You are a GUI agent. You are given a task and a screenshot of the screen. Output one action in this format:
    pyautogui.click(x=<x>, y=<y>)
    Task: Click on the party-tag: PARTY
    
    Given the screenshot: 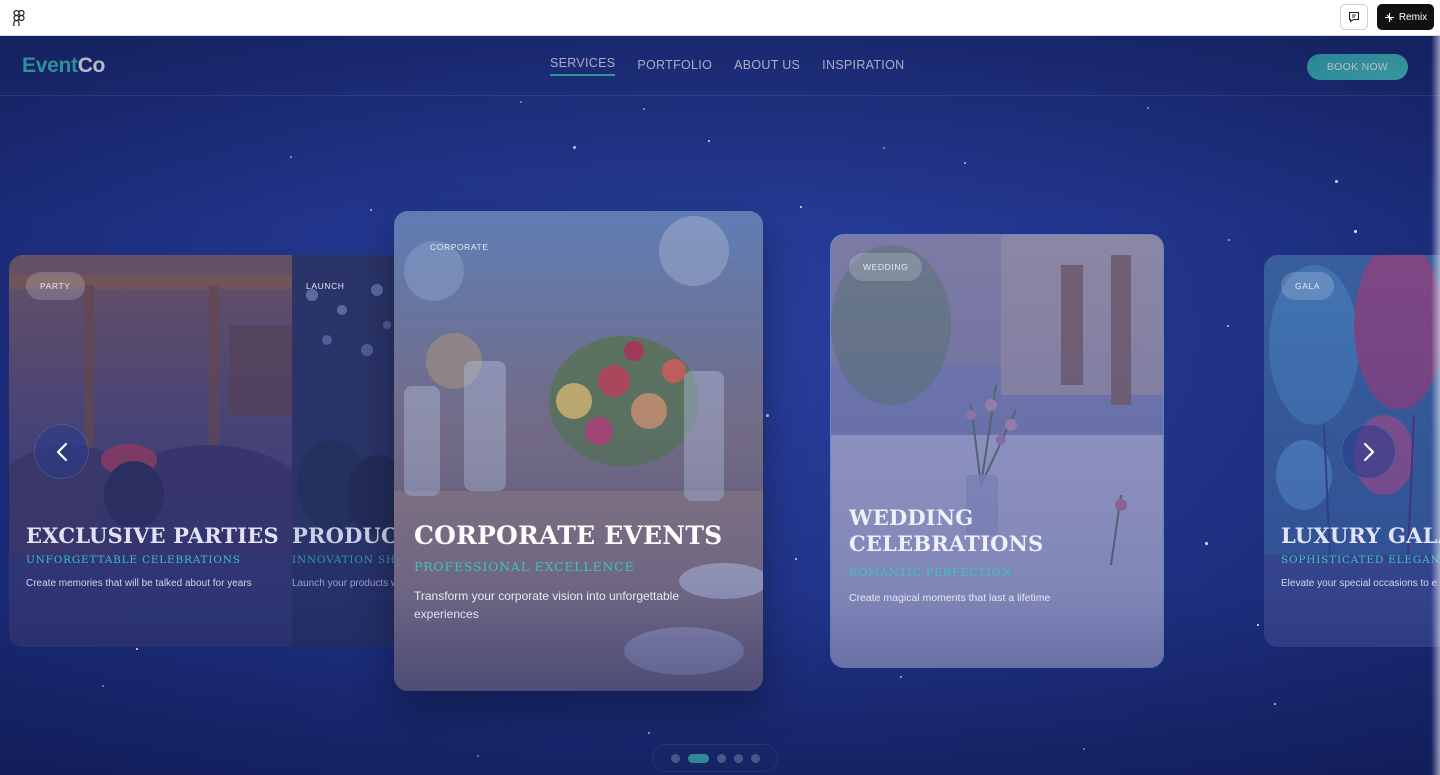 What is the action you would take?
    pyautogui.click(x=55, y=286)
    